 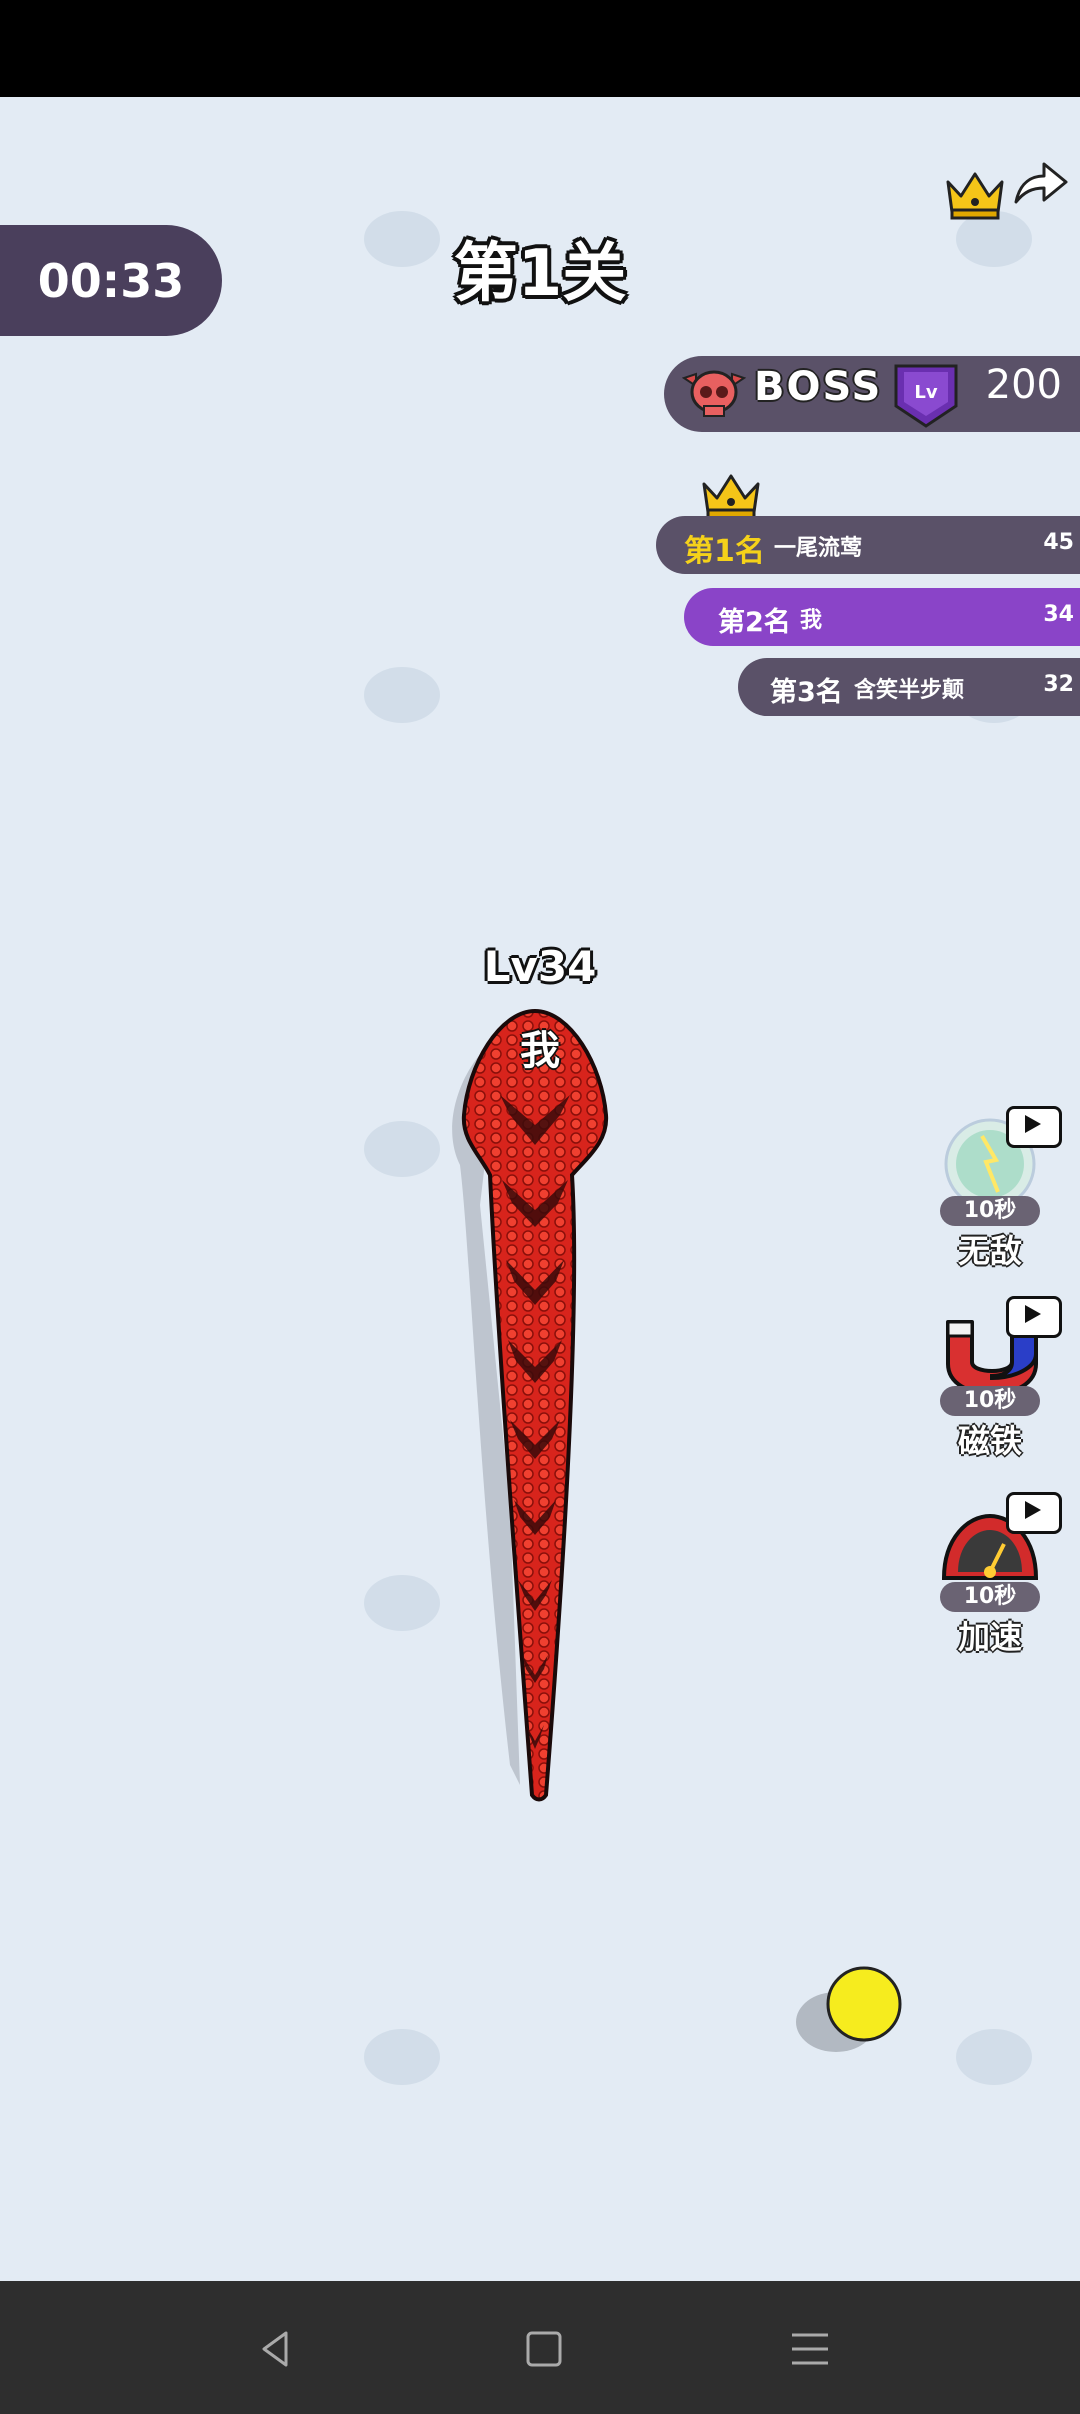 I want to click on home-button, so click(x=544, y=2349).